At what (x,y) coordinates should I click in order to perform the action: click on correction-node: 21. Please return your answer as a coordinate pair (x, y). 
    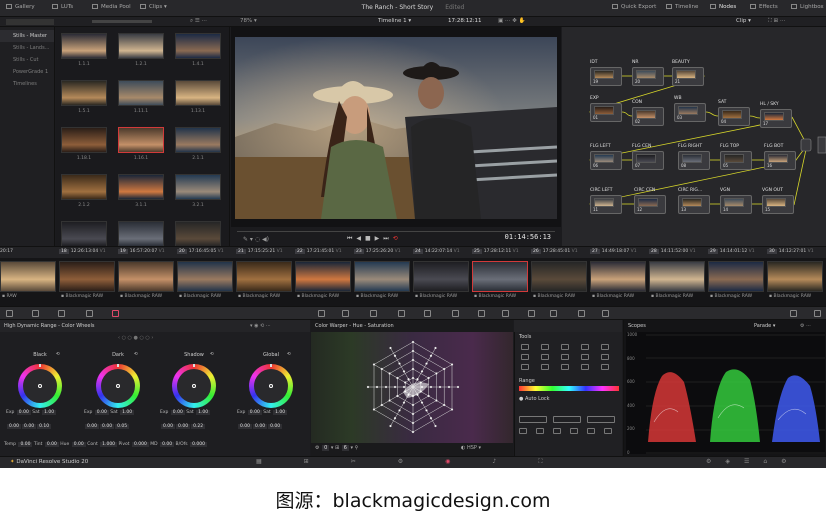
    Looking at the image, I should click on (688, 76).